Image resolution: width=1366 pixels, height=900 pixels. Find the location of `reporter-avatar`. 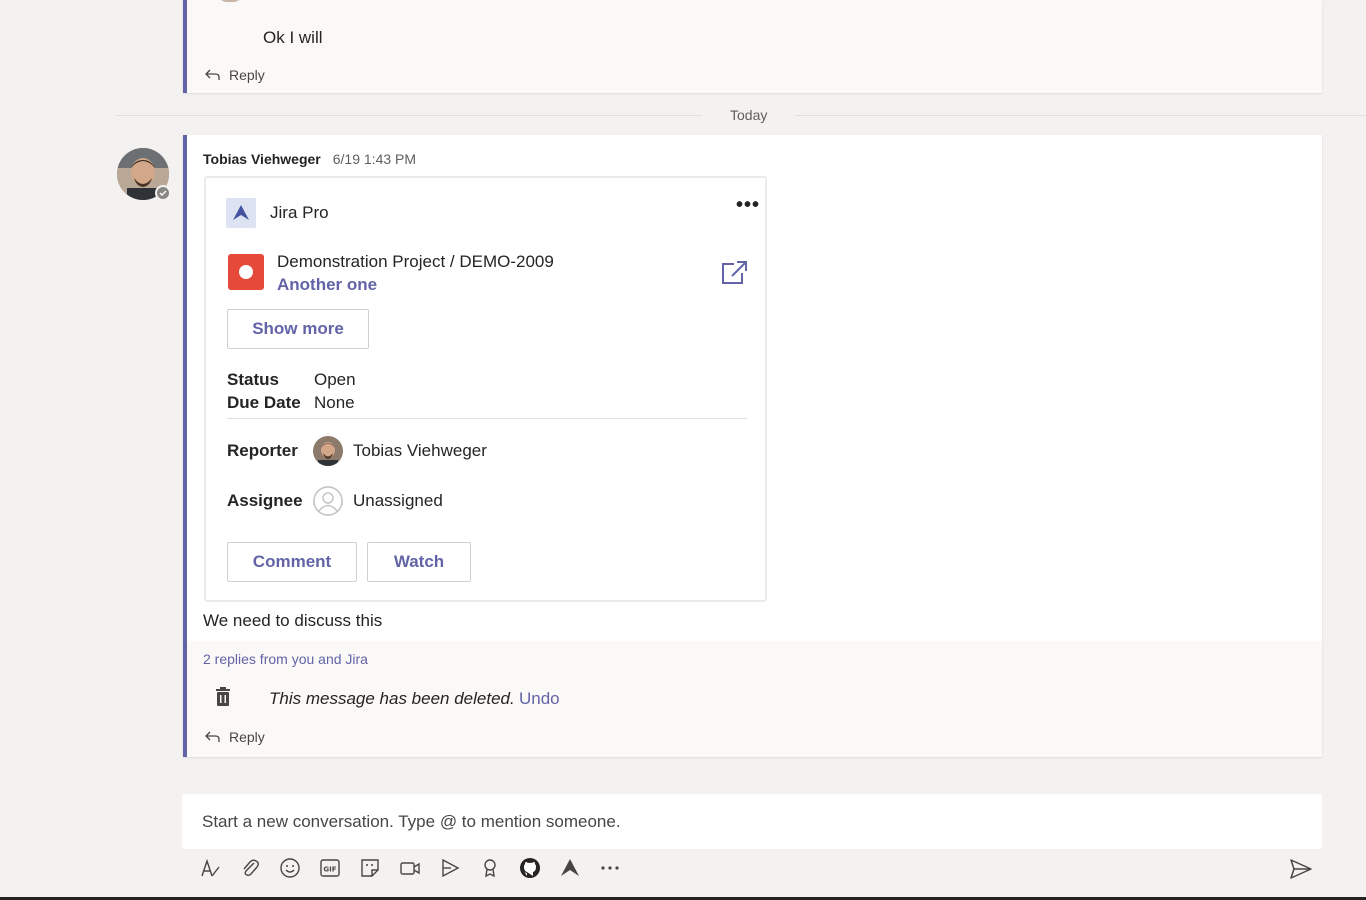

reporter-avatar is located at coordinates (328, 451).